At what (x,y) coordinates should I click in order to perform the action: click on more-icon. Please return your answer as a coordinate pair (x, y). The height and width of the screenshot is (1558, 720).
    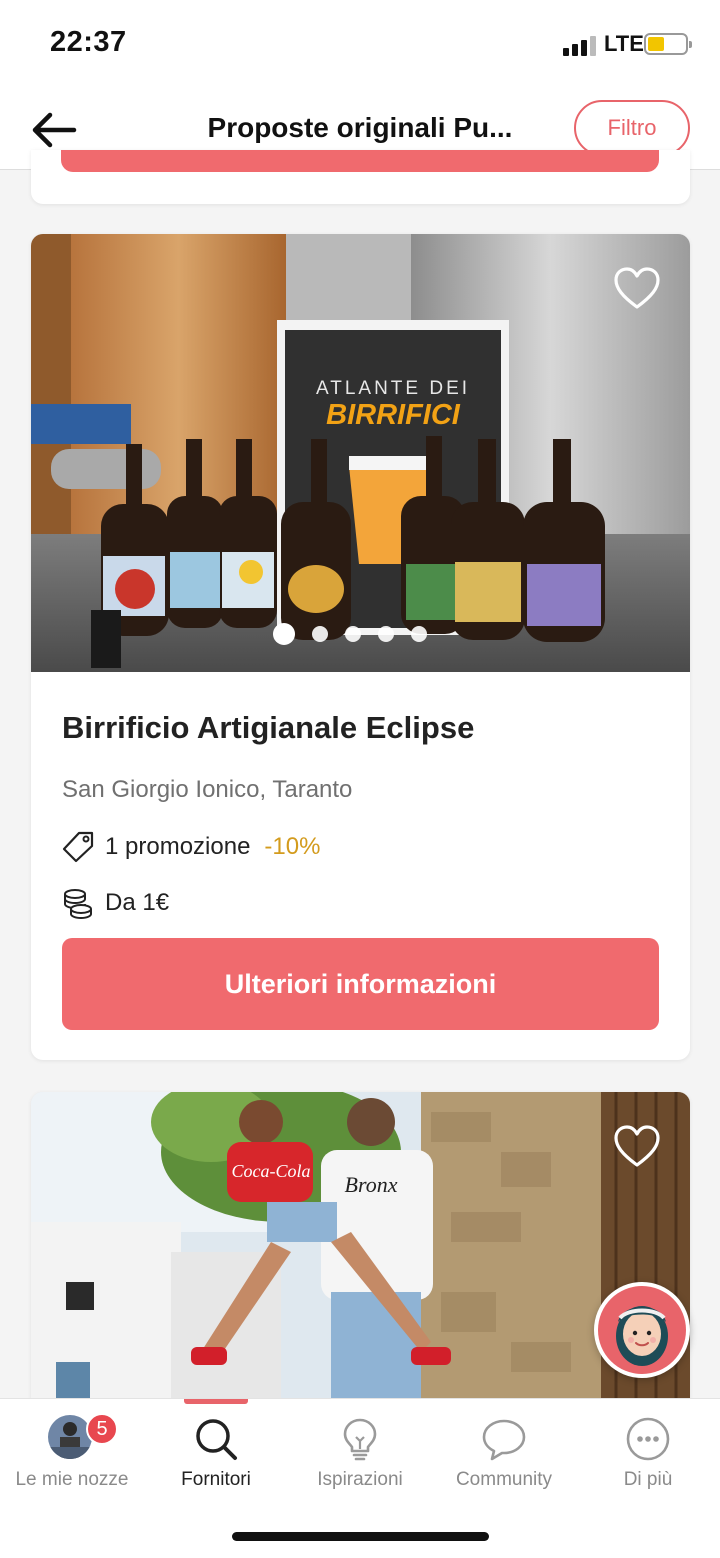
    Looking at the image, I should click on (648, 1439).